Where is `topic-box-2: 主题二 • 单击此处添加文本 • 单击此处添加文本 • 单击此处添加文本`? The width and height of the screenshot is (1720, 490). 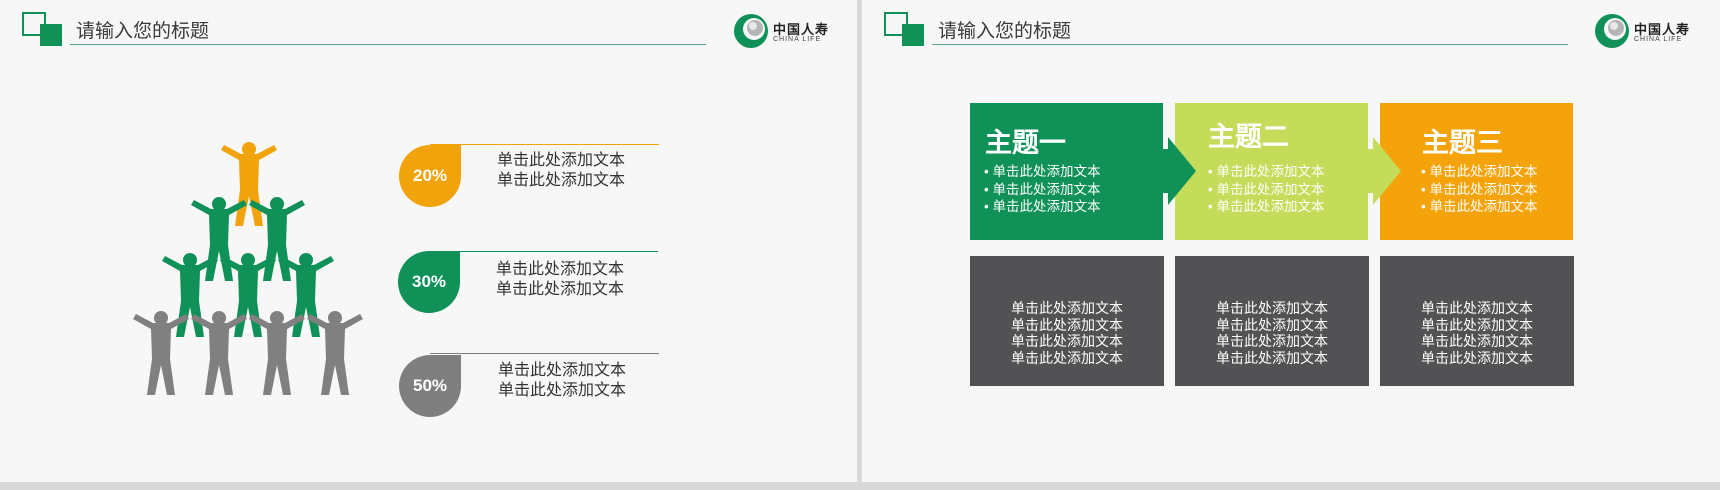
topic-box-2: 主题二 • 单击此处添加文本 • 单击此处添加文本 • 单击此处添加文本 is located at coordinates (1271, 171).